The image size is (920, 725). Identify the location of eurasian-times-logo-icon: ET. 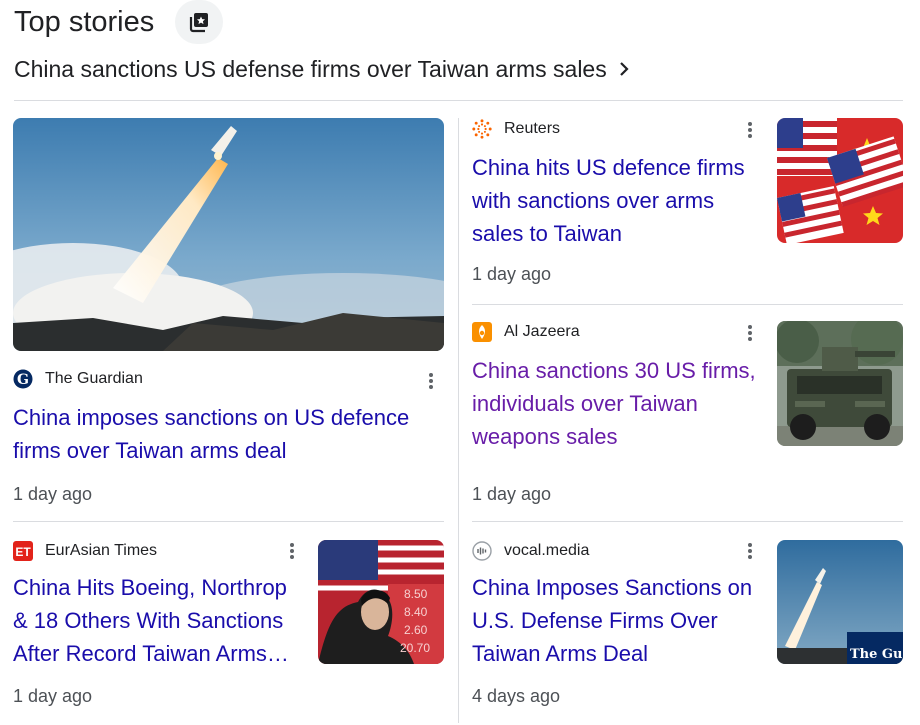
(23, 551).